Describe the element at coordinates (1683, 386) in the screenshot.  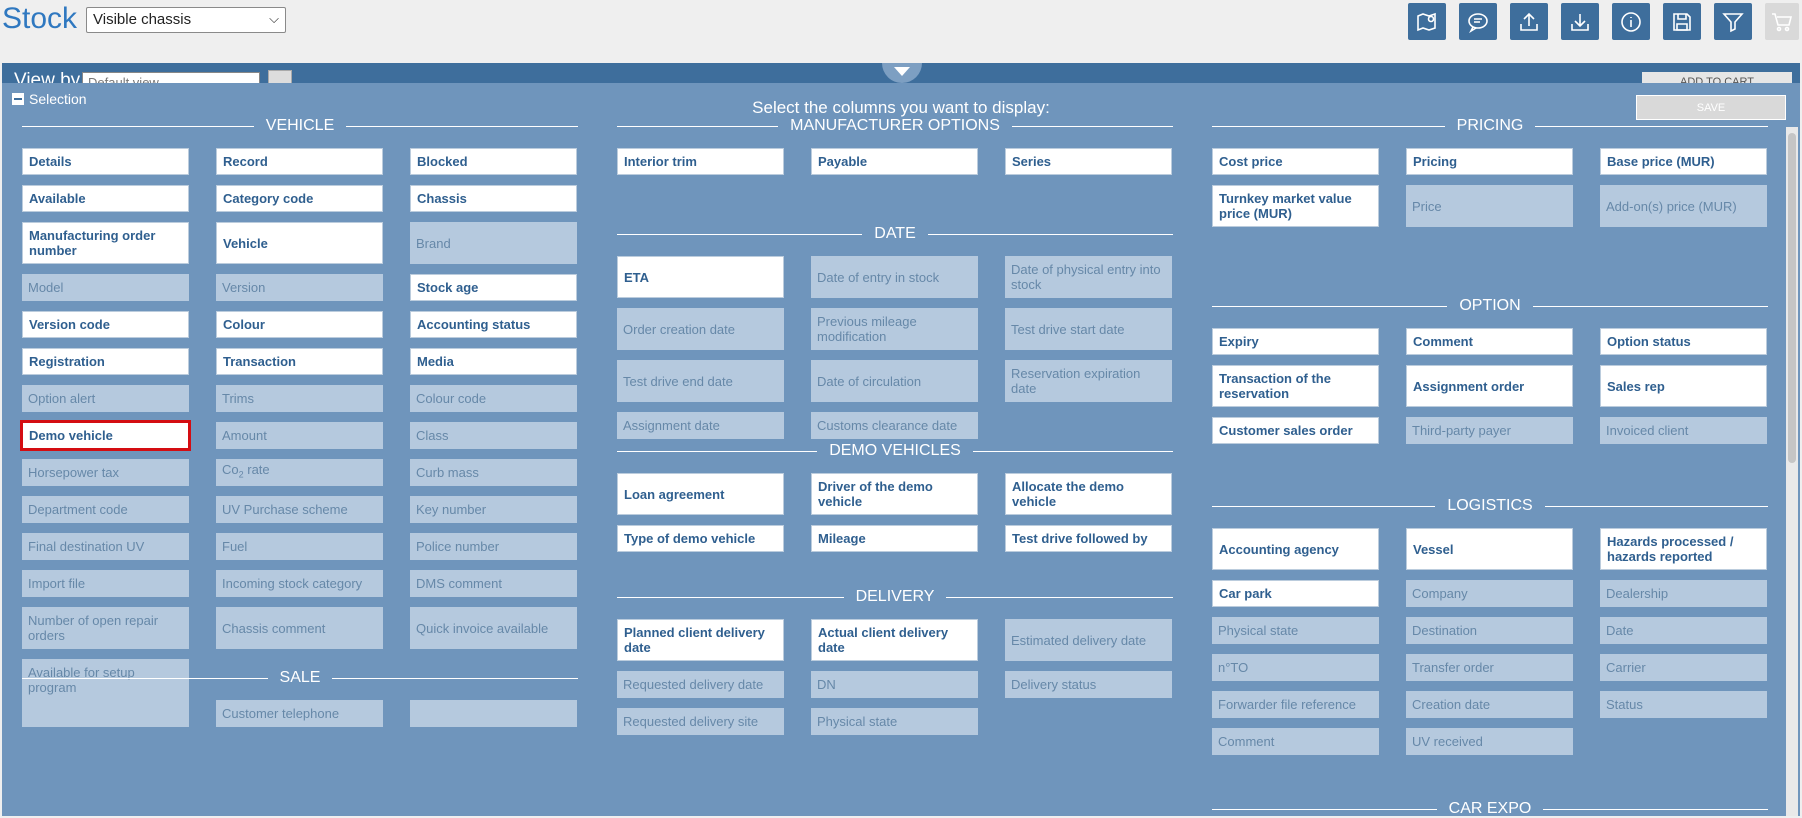
I see `column-option: Sales rep` at that location.